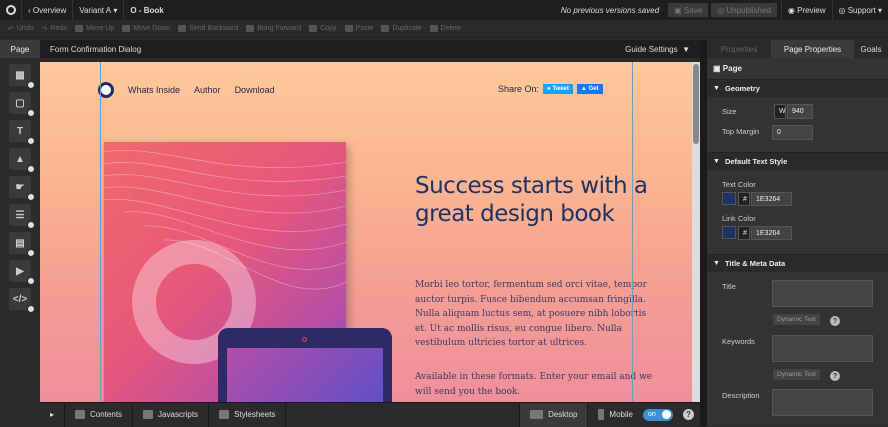 This screenshot has height=427, width=888. I want to click on undo-button: ↶ Undo, so click(21, 29).